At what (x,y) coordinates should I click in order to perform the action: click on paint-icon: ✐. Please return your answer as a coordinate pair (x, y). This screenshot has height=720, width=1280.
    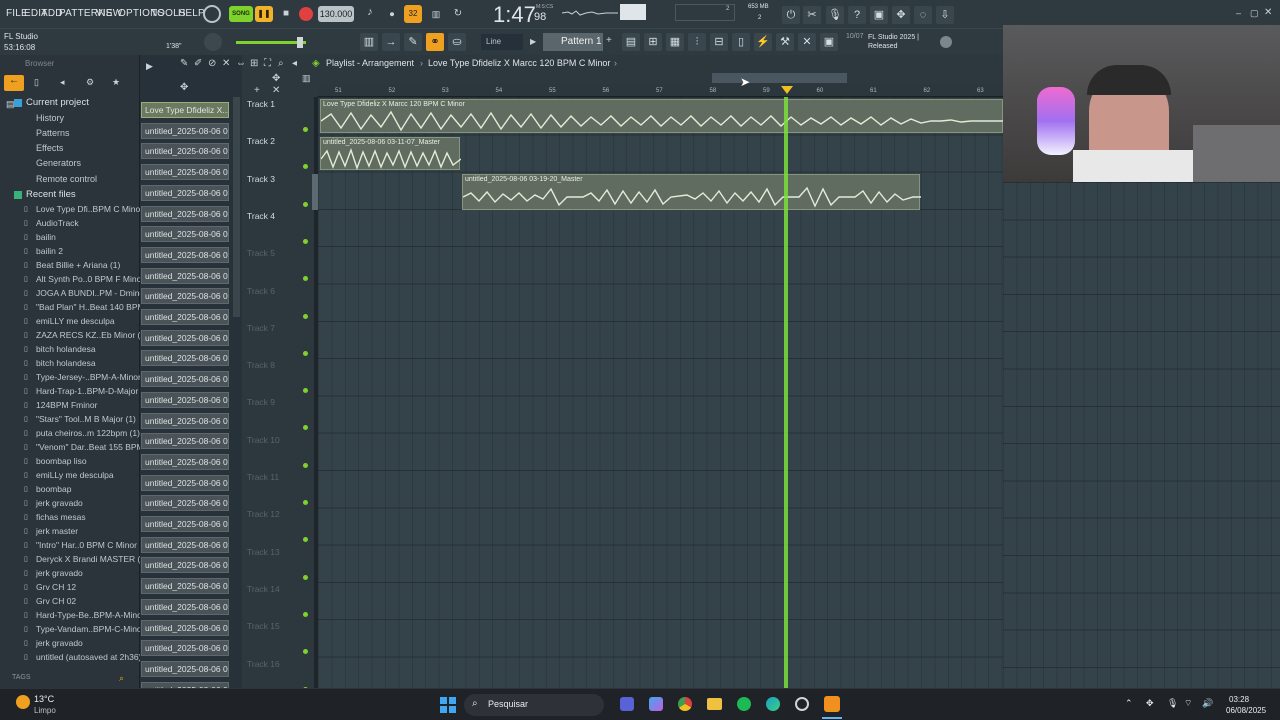
    Looking at the image, I should click on (198, 63).